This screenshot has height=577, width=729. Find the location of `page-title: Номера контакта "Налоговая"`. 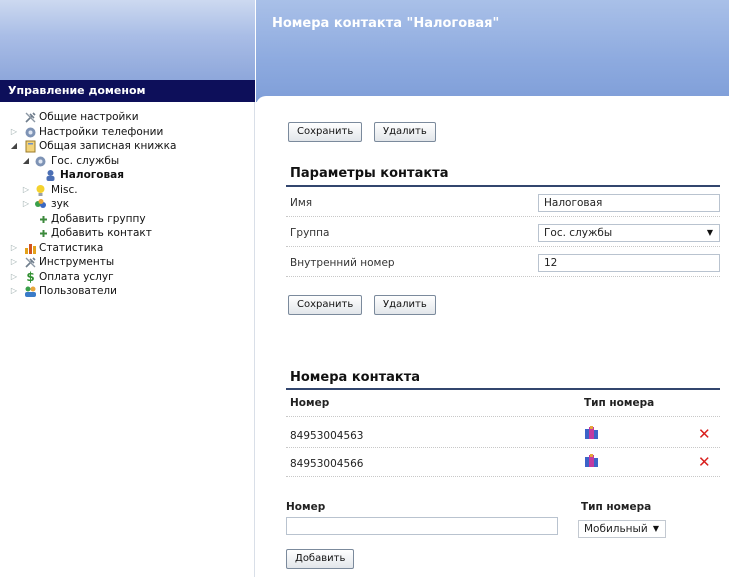

page-title: Номера контакта "Налоговая" is located at coordinates (386, 23).